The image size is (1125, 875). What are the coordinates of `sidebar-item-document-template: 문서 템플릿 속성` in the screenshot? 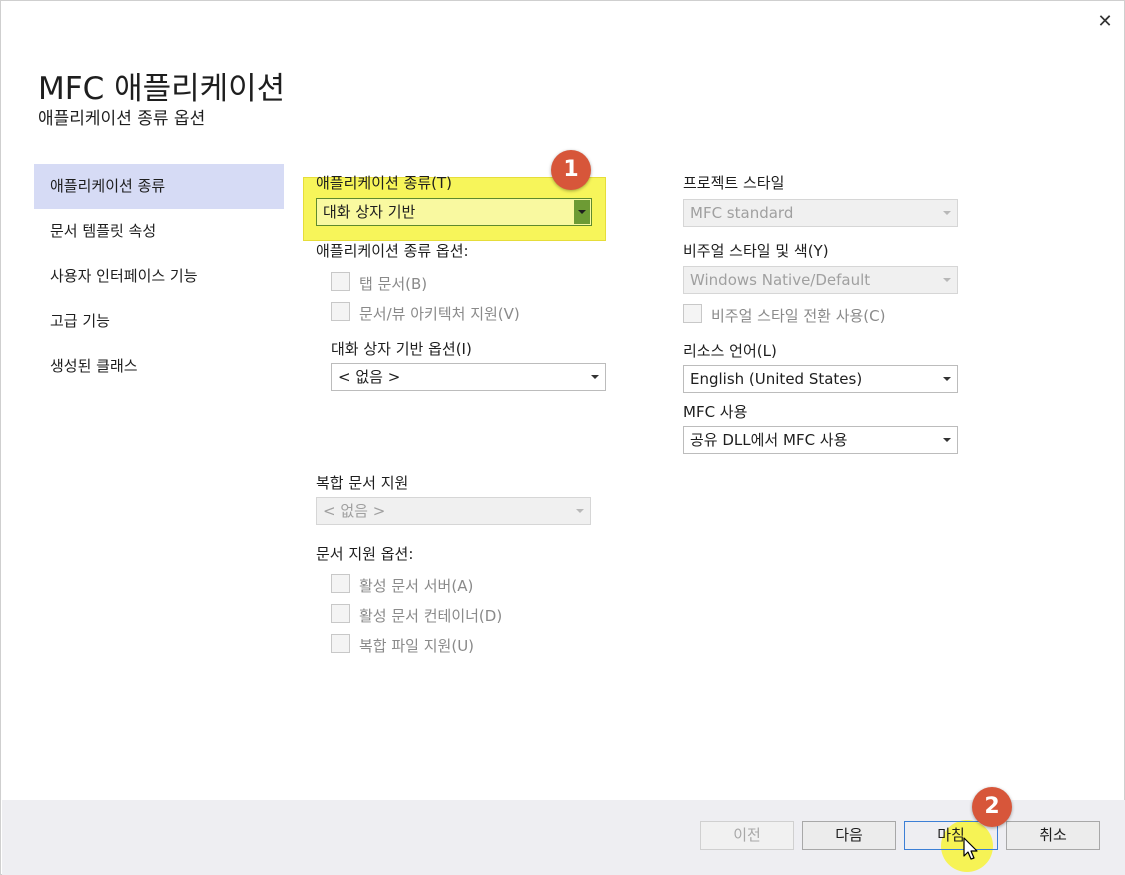 It's located at (159, 231).